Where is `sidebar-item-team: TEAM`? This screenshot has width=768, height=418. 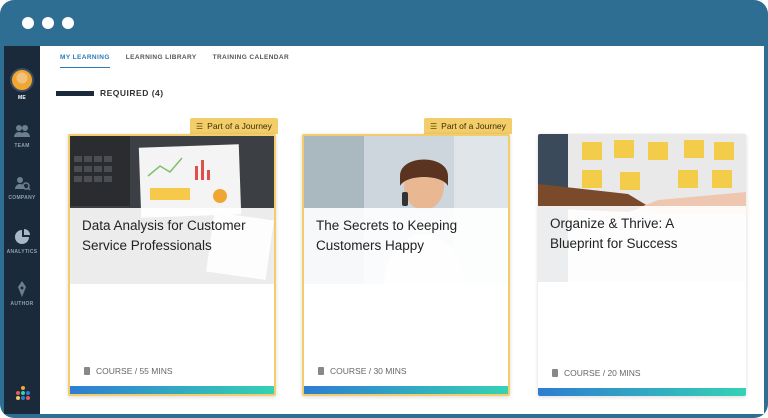
sidebar-item-team: TEAM is located at coordinates (22, 135).